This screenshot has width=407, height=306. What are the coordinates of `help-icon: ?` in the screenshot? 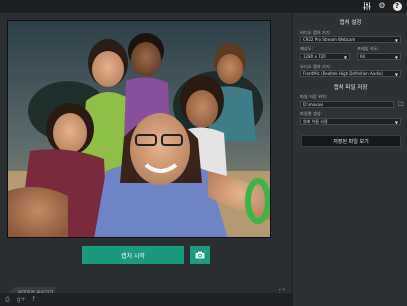 It's located at (397, 6).